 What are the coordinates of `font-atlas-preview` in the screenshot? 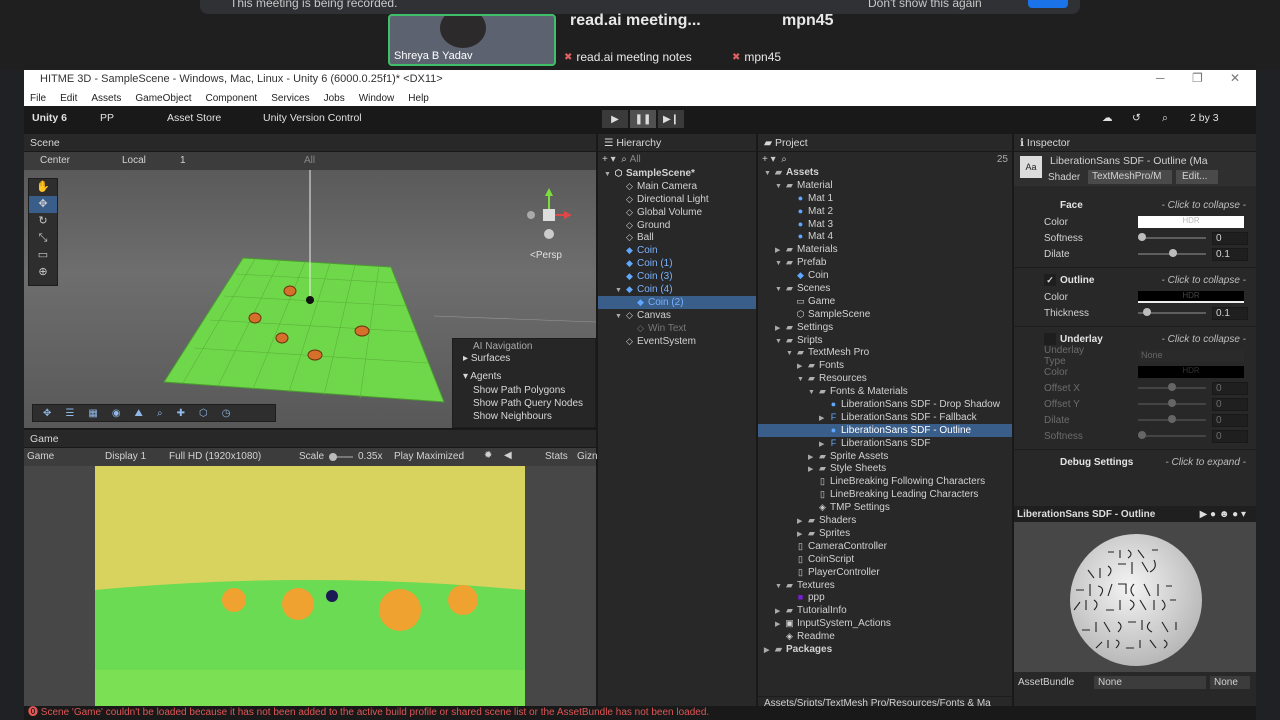 It's located at (1135, 597).